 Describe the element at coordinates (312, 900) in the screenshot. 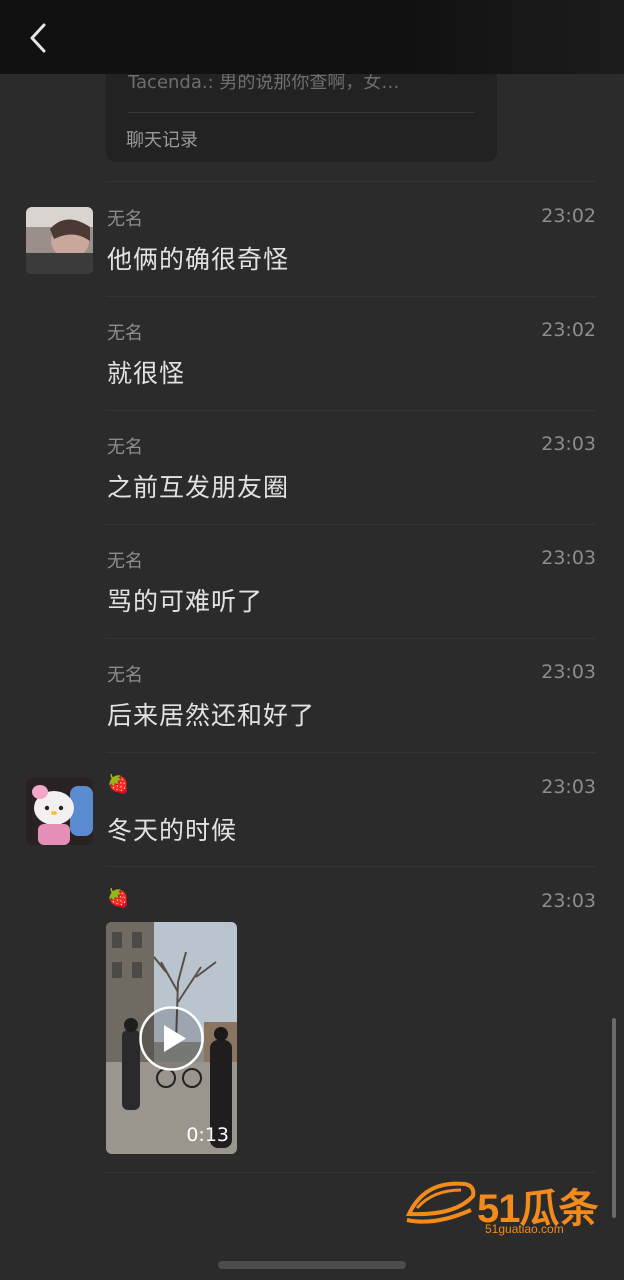

I see `message-item: 🍓 23:03` at that location.